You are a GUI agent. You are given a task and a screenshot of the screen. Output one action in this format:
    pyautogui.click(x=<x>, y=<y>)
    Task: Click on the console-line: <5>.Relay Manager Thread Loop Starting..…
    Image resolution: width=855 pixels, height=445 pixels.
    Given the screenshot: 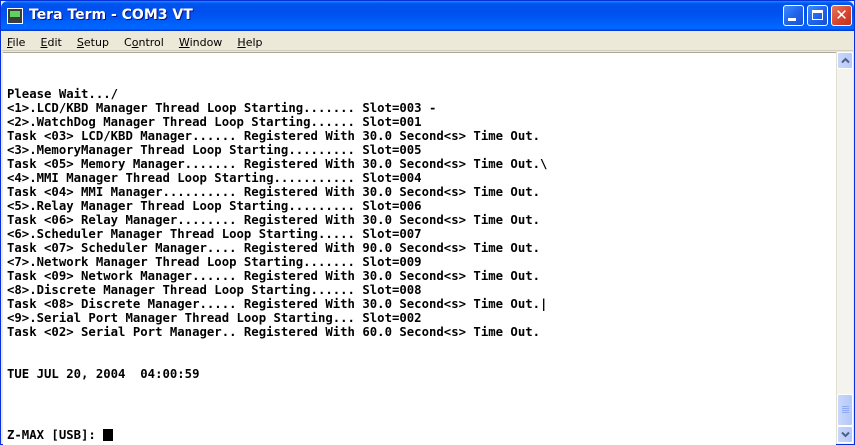 What is the action you would take?
    pyautogui.click(x=214, y=206)
    